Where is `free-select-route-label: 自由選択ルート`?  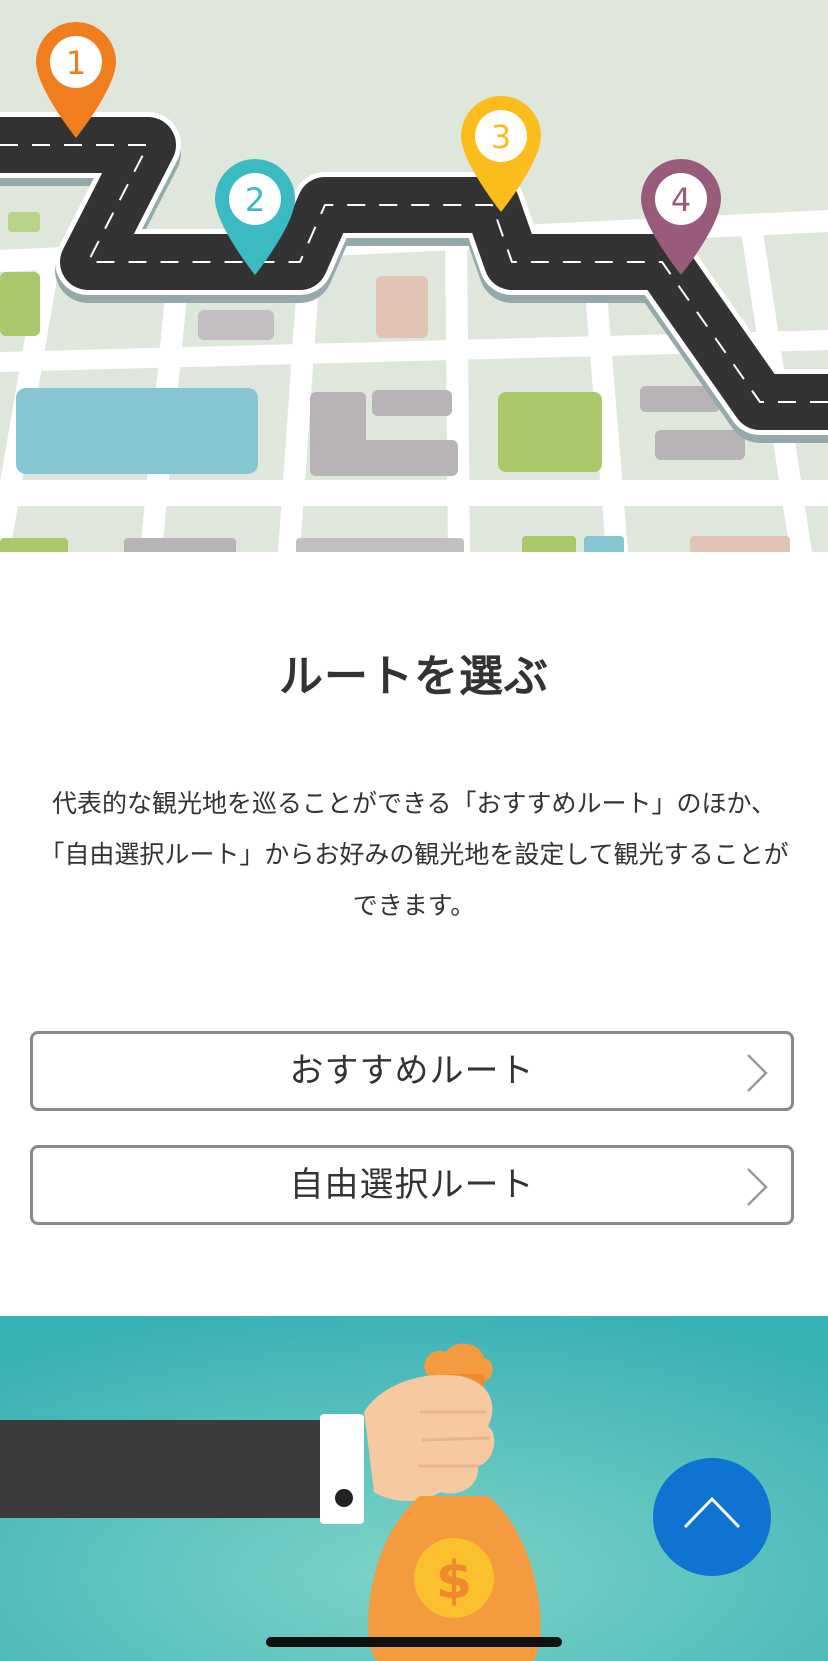
free-select-route-label: 自由選択ルート is located at coordinates (412, 1185).